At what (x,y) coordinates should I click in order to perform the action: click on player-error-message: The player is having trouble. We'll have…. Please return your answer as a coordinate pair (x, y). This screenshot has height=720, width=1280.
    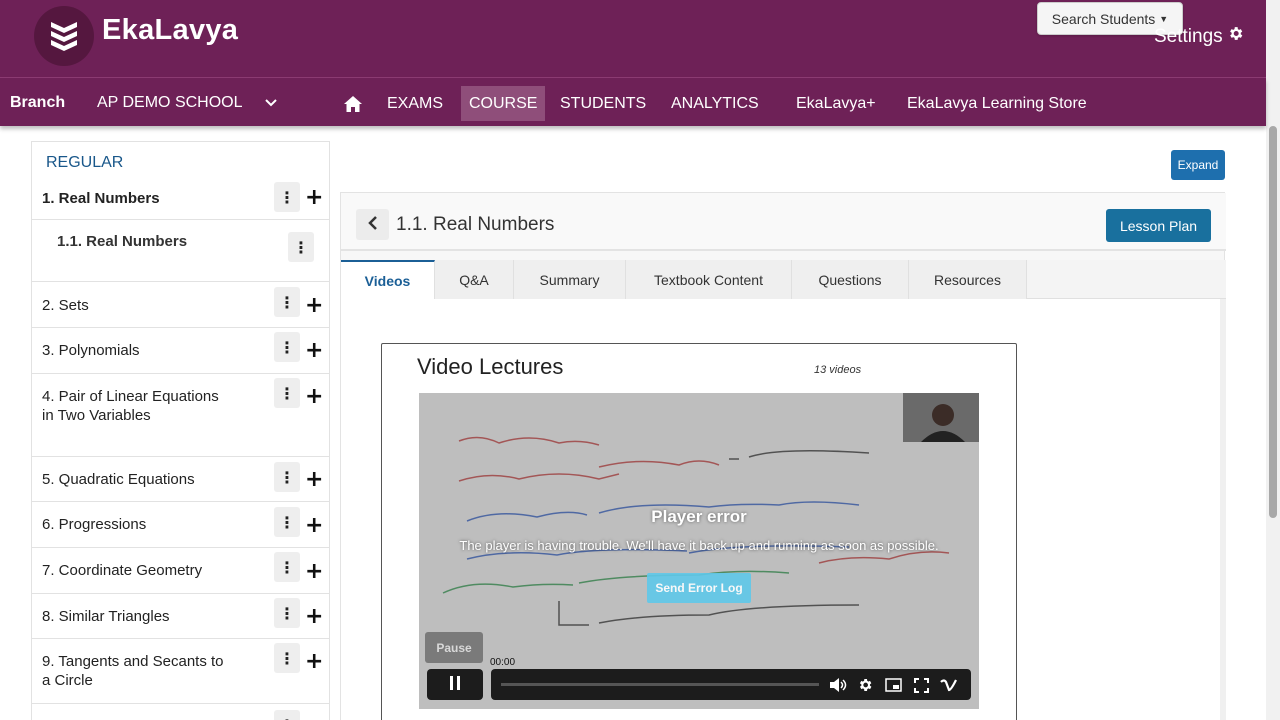
    Looking at the image, I should click on (699, 545).